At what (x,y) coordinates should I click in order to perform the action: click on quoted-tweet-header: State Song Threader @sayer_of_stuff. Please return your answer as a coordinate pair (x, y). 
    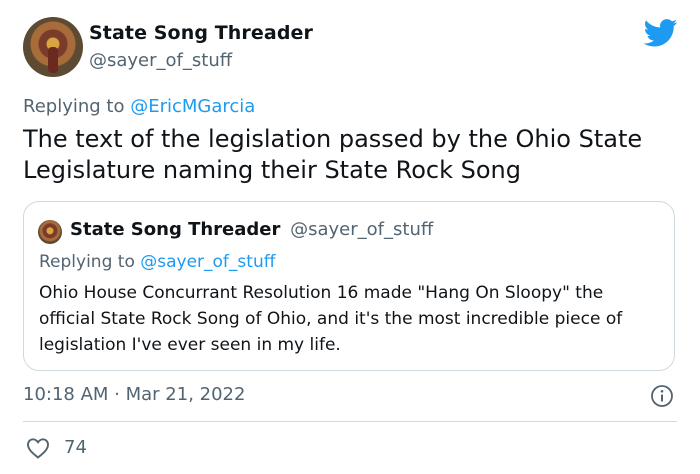
    Looking at the image, I should click on (251, 229).